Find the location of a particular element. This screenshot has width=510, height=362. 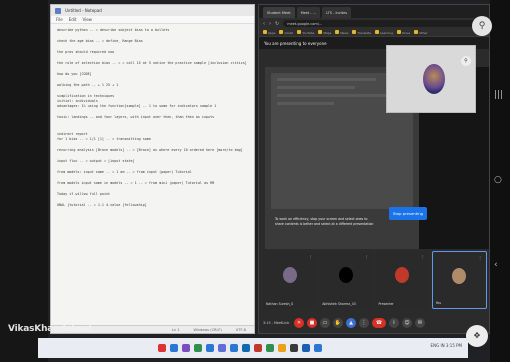

participant-tile: ⋮ Abhishek Sharma_43 is located at coordinates (346, 280).